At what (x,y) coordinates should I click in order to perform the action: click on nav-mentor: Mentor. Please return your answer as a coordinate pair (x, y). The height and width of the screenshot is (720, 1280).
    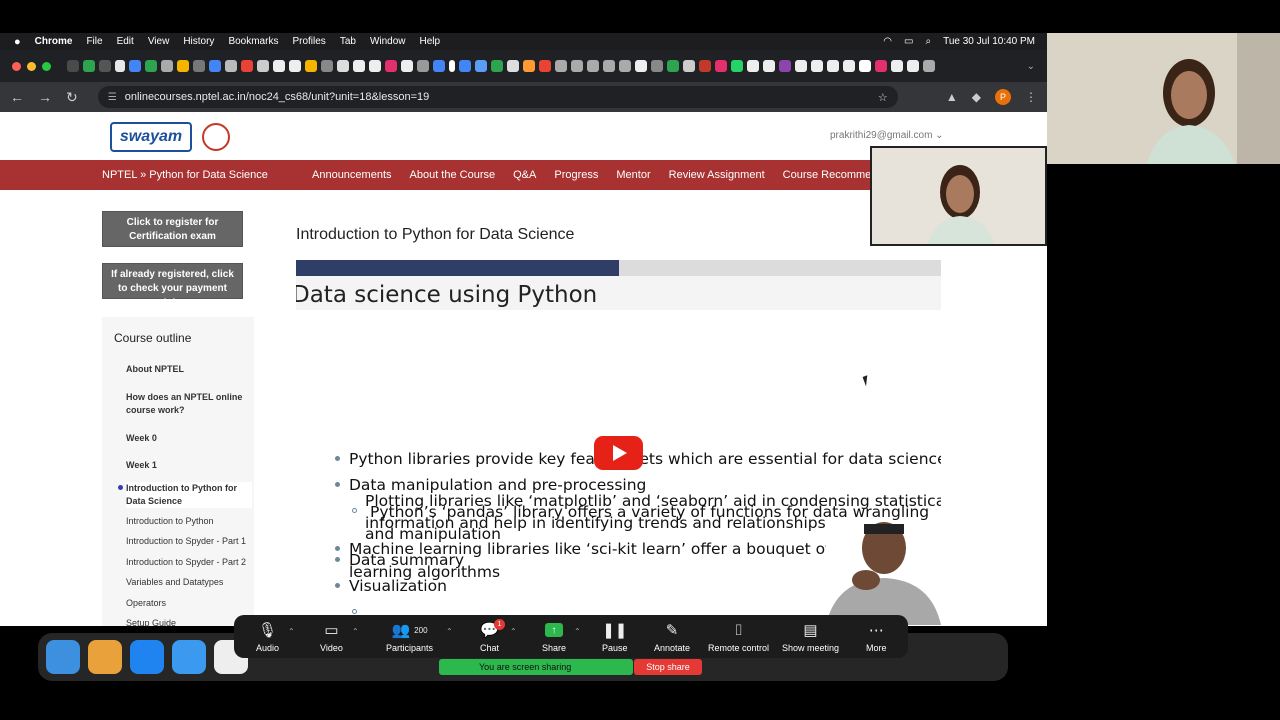
    Looking at the image, I should click on (633, 175).